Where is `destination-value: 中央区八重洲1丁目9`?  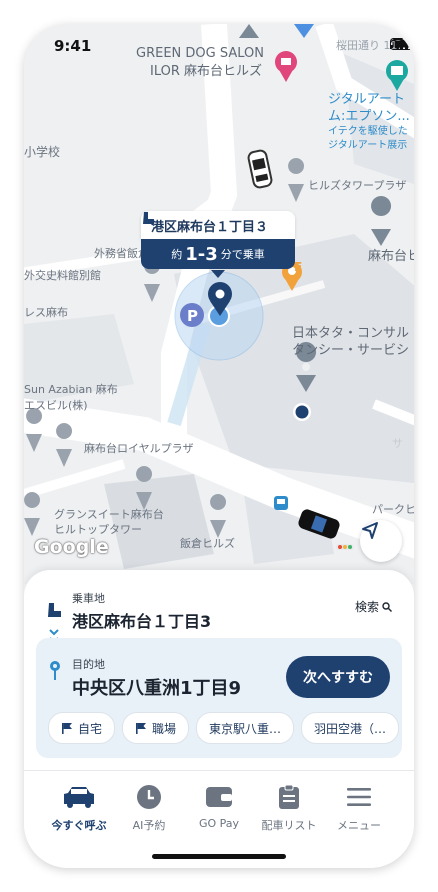 destination-value: 中央区八重洲1丁目9 is located at coordinates (156, 687).